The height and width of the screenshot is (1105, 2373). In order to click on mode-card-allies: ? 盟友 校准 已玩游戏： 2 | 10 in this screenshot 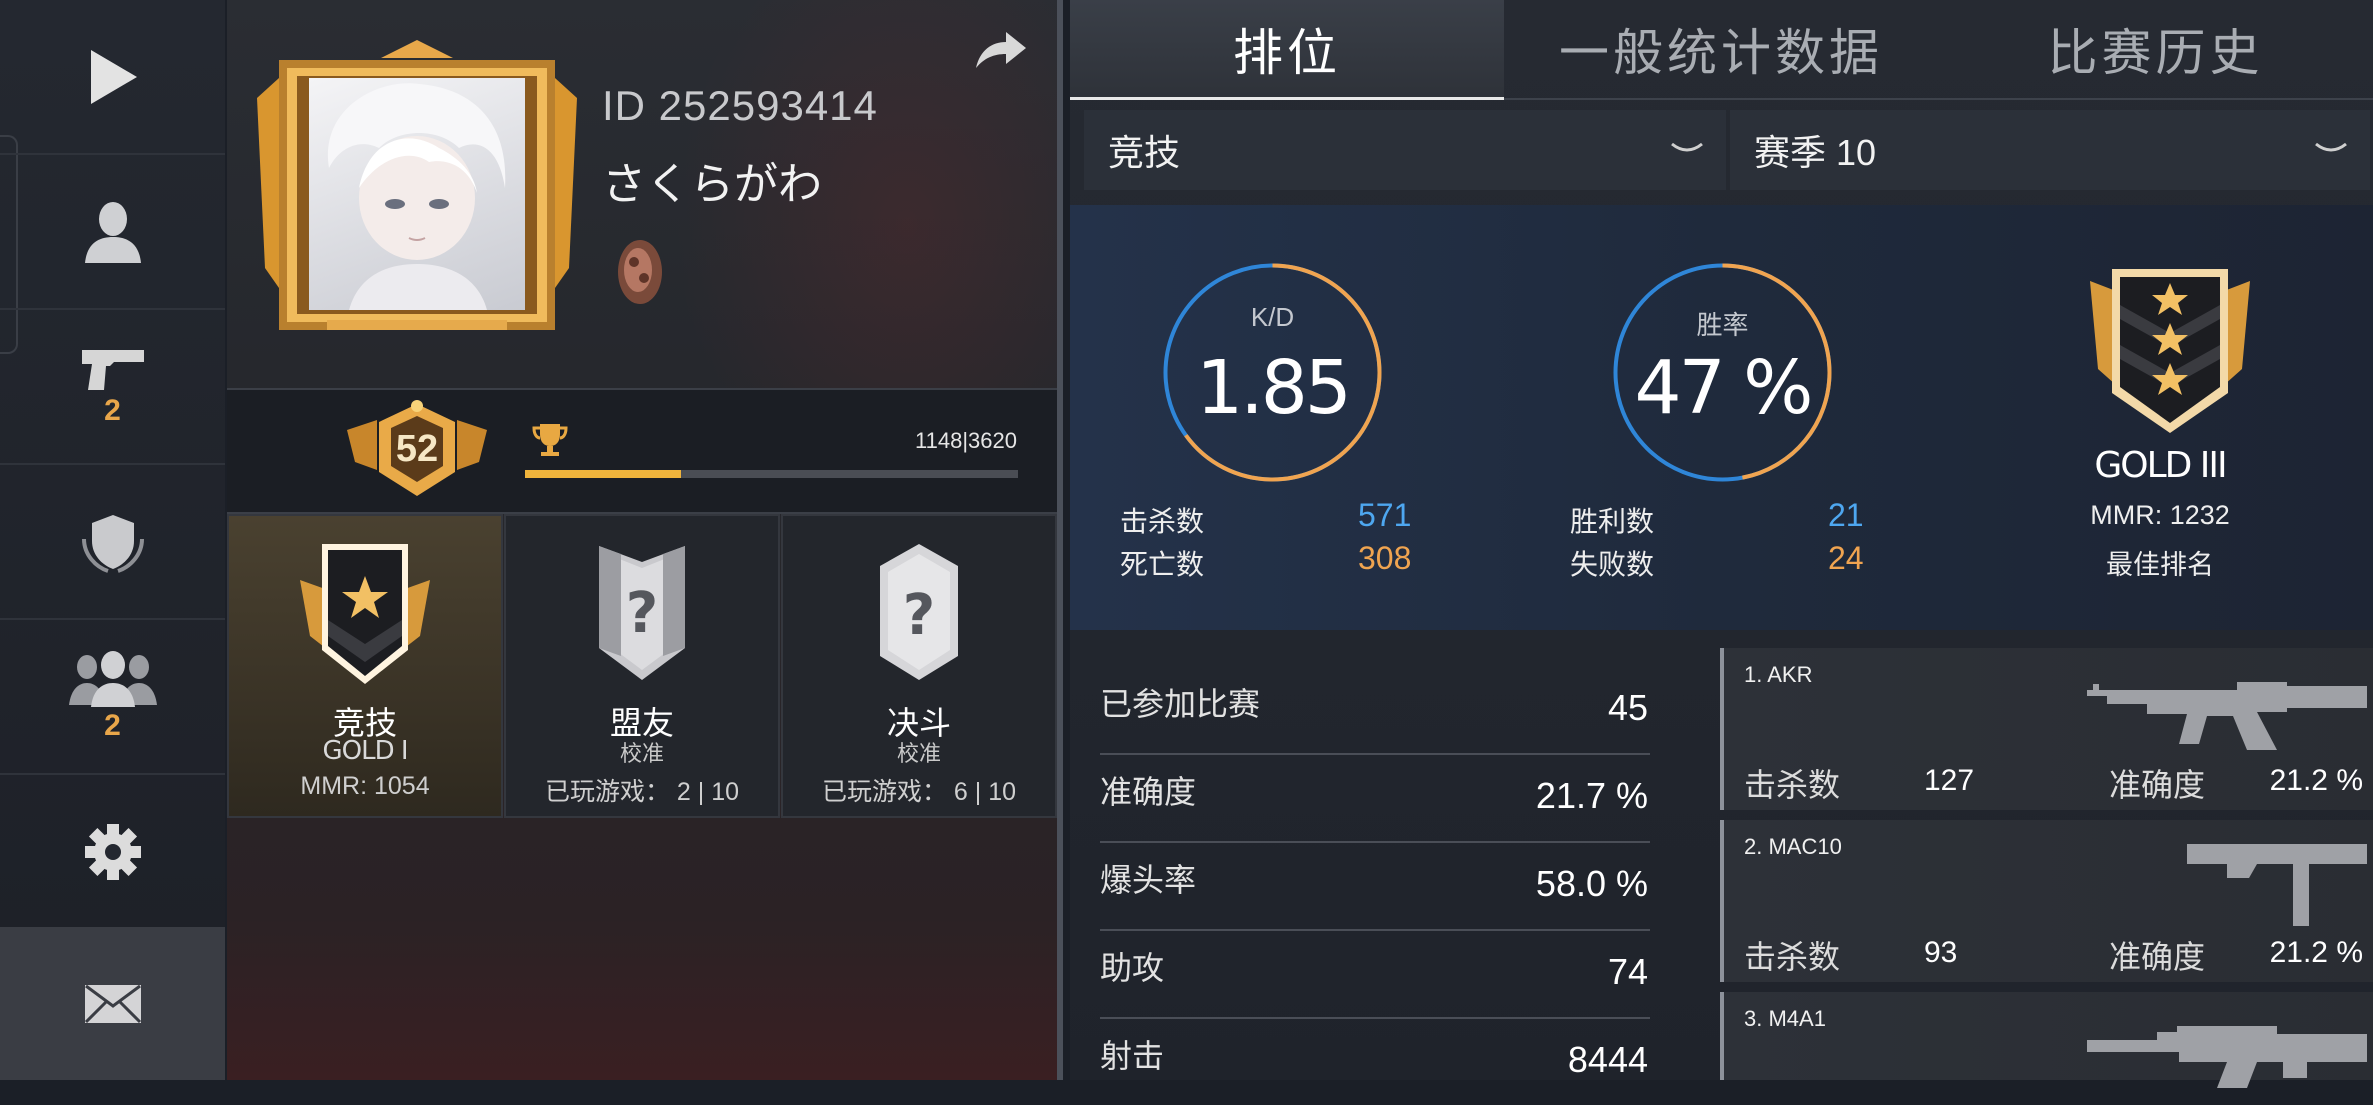, I will do `click(642, 666)`.